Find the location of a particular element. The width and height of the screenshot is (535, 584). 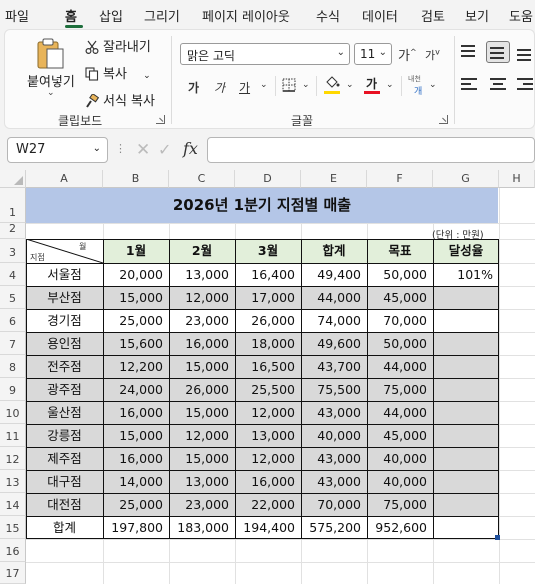

column-header-f: F is located at coordinates (400, 179).